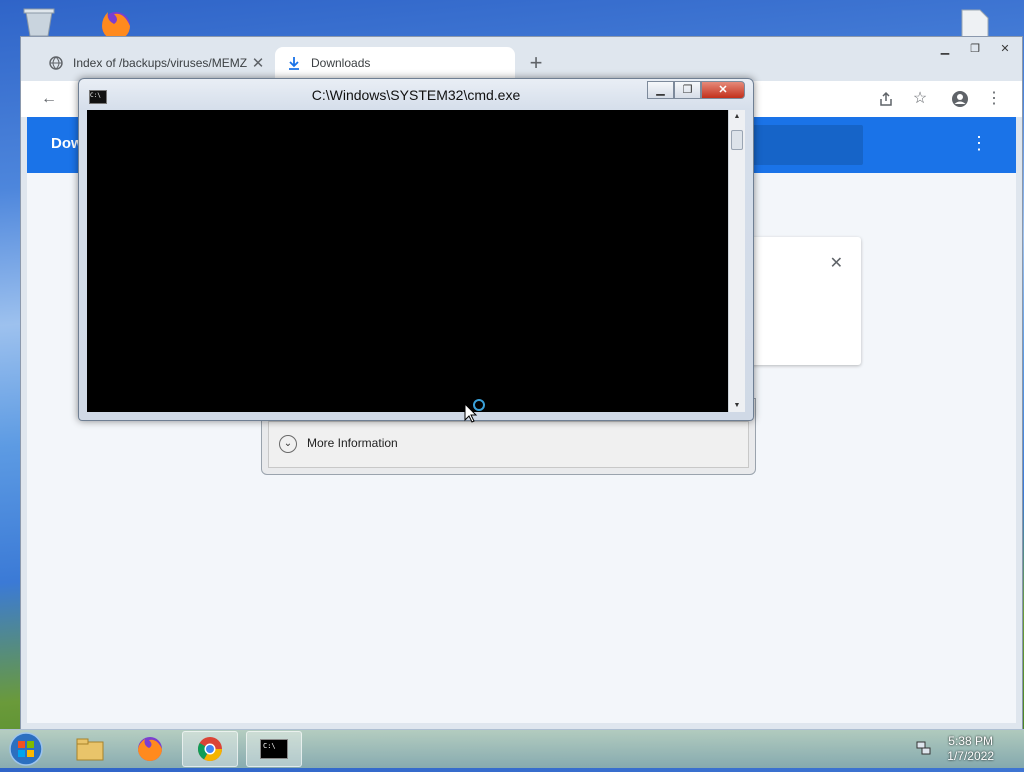 Image resolution: width=1024 pixels, height=772 pixels. What do you see at coordinates (477, 413) in the screenshot?
I see `busy-cursor-icon` at bounding box center [477, 413].